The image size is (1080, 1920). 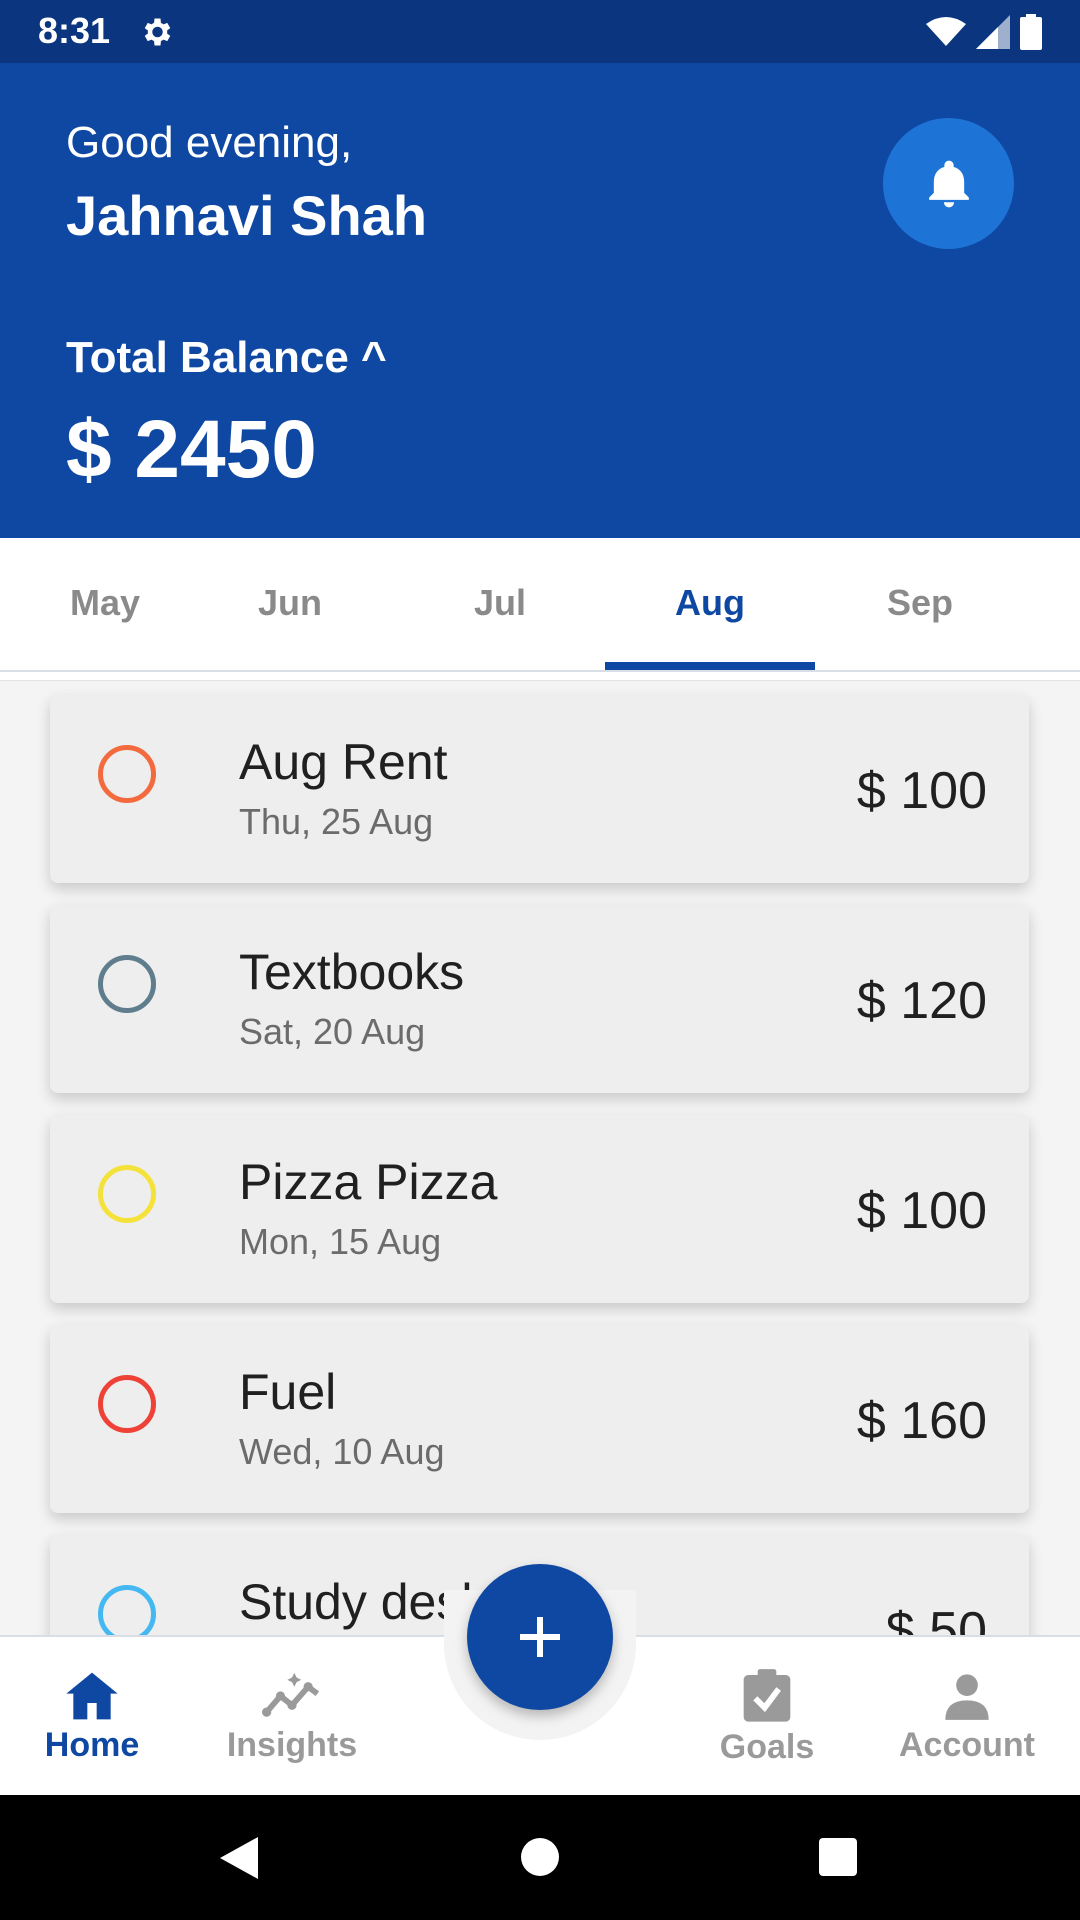 I want to click on home-icon, so click(x=92, y=1695).